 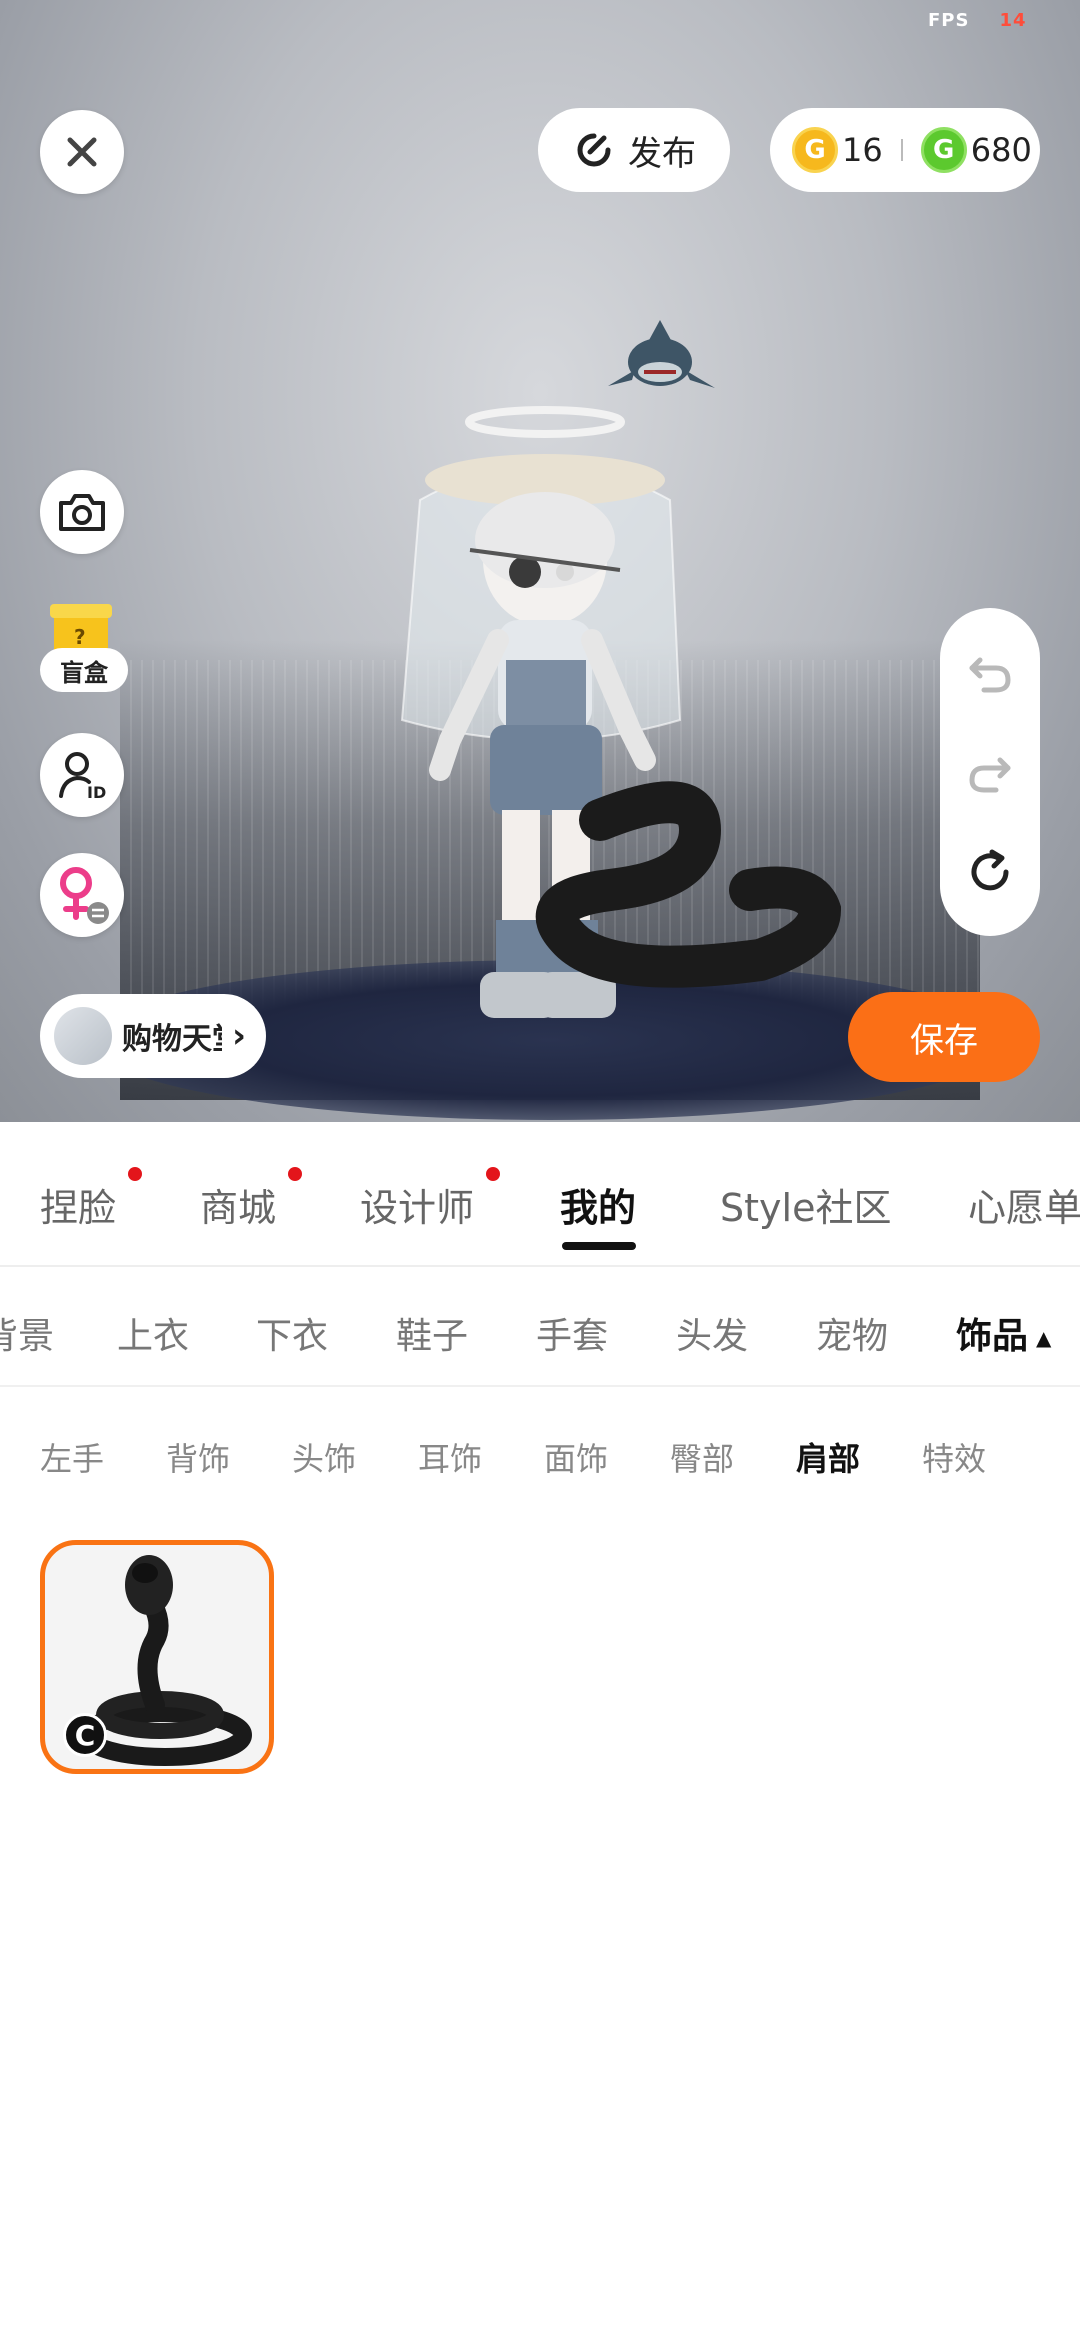 I want to click on chevron-right-icon: ›, so click(x=239, y=1036).